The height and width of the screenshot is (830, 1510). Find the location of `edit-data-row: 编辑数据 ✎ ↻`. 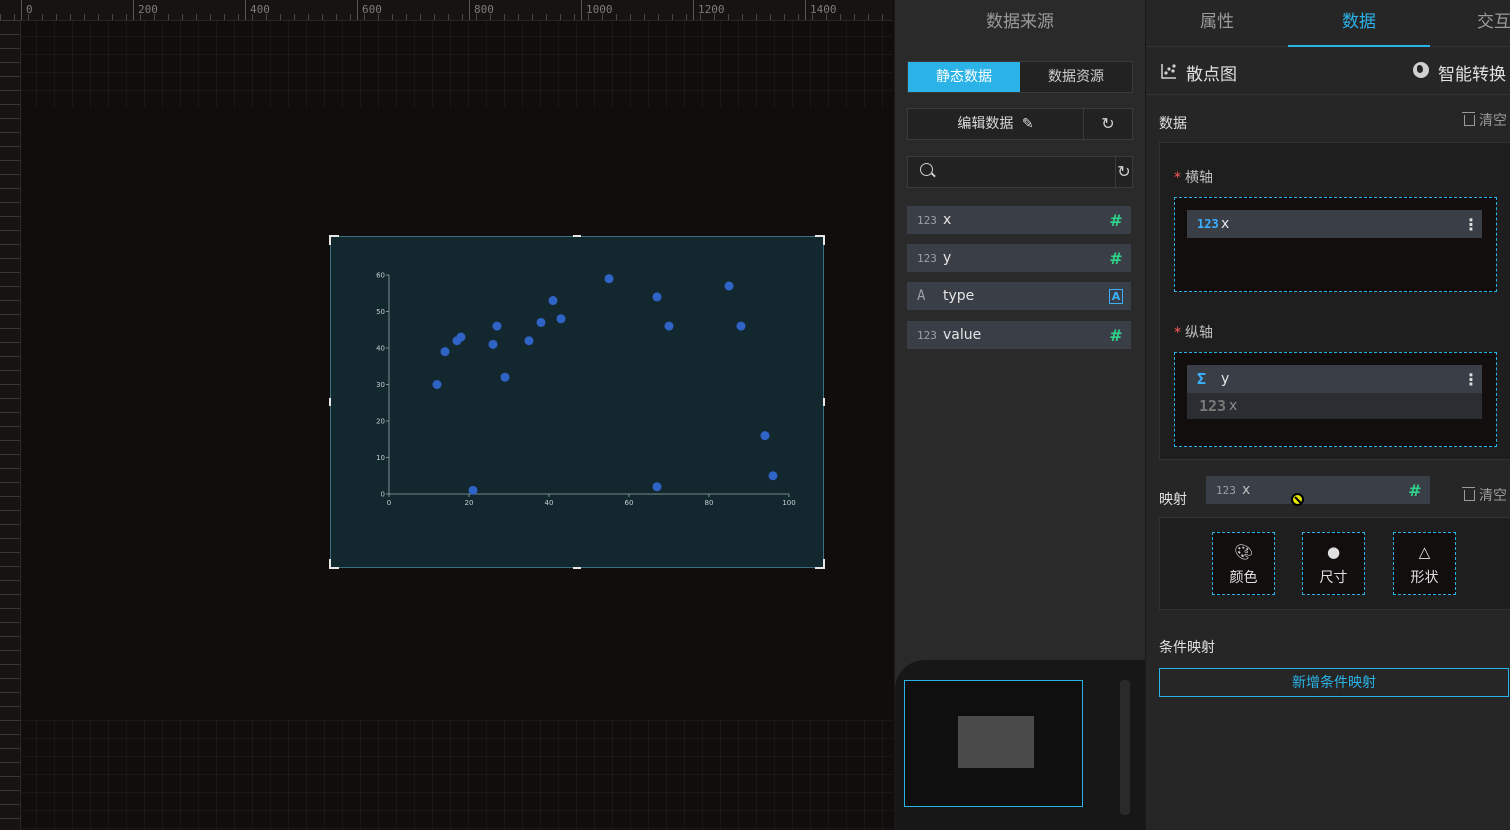

edit-data-row: 编辑数据 ✎ ↻ is located at coordinates (1020, 124).